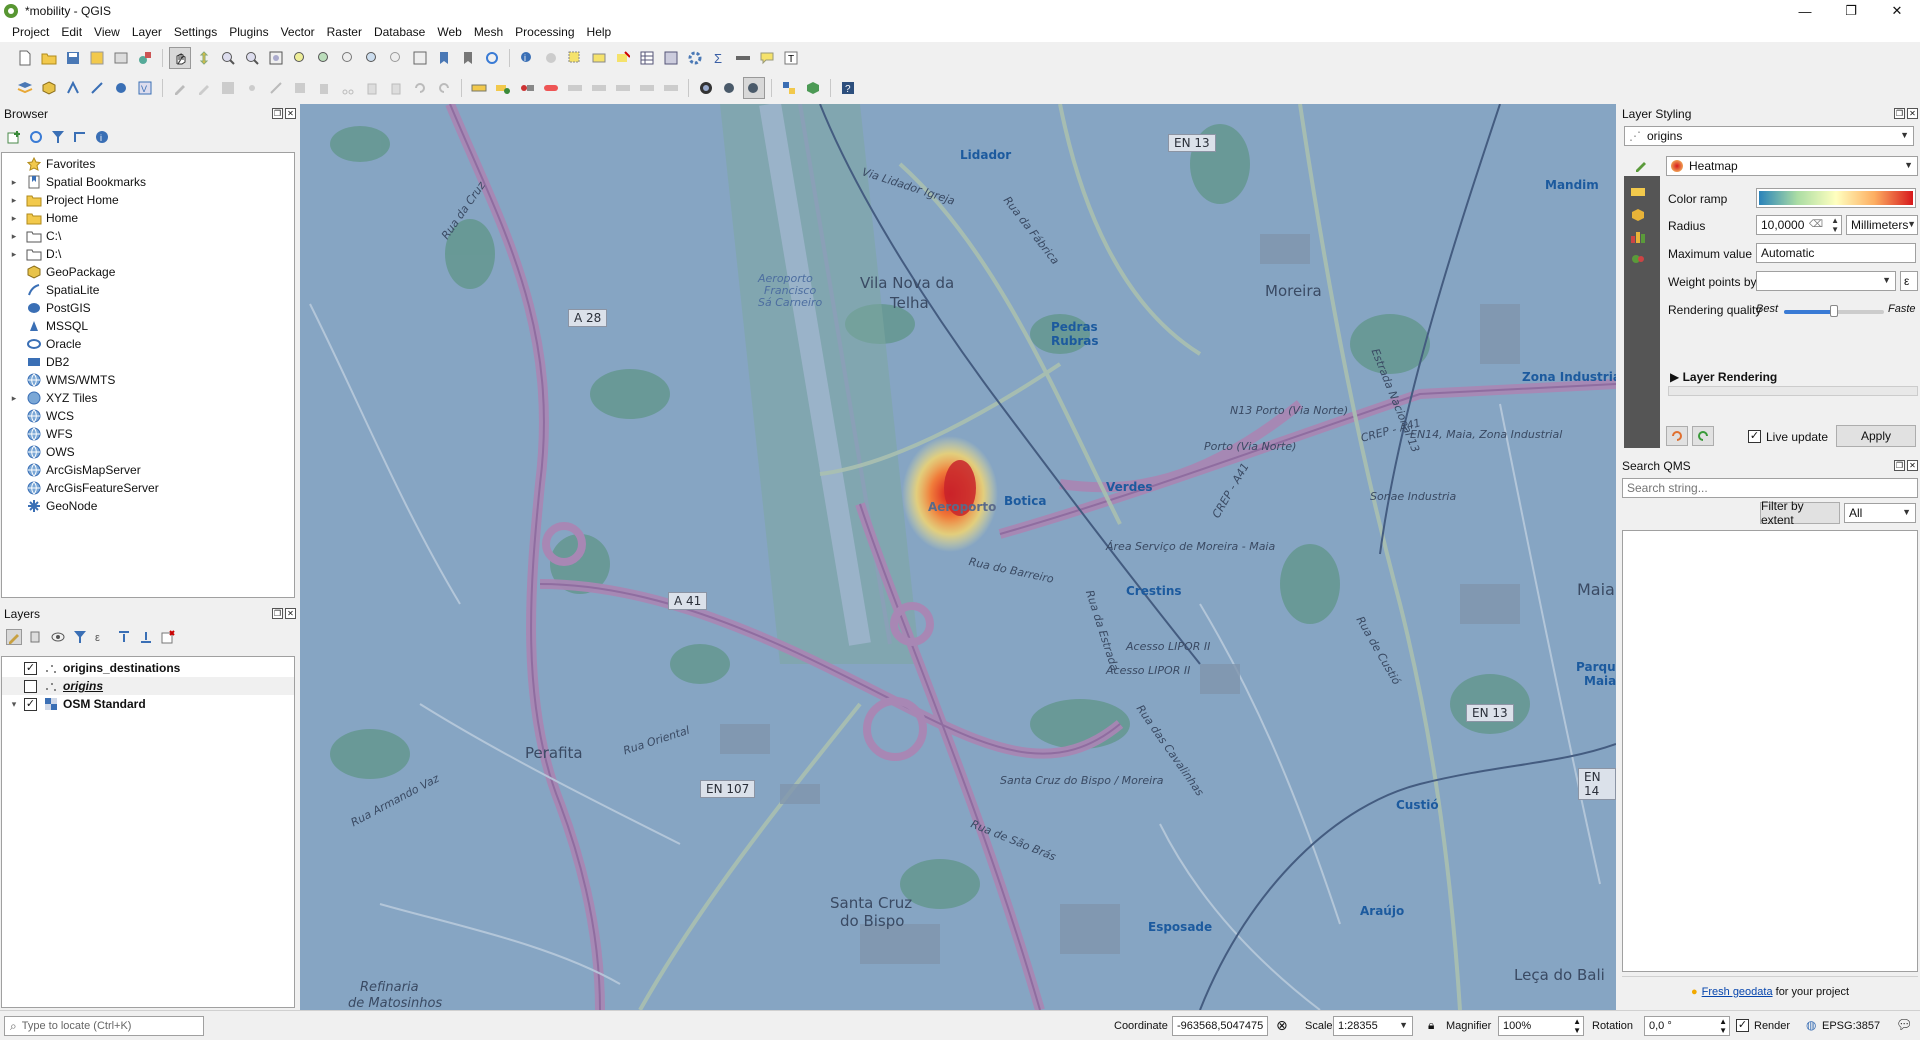  Describe the element at coordinates (348, 58) in the screenshot. I see `zoom-native-icon` at that location.